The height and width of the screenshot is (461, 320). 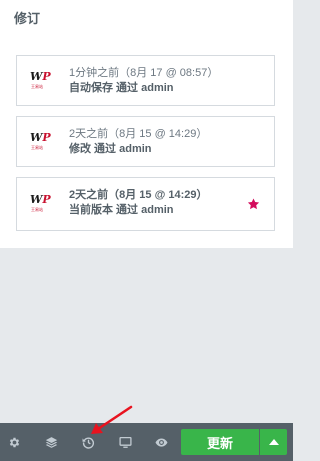 I want to click on preview-button, so click(x=161, y=442).